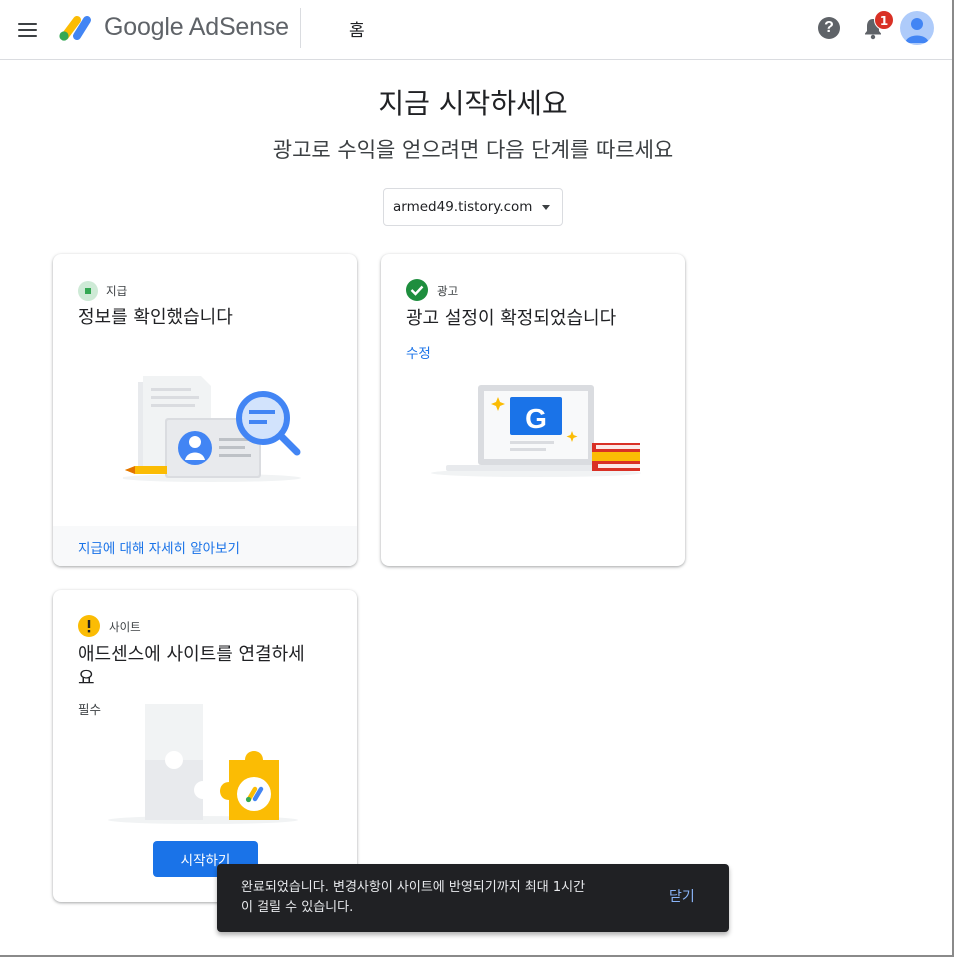 The height and width of the screenshot is (957, 954). I want to click on site-card-label: 사이트, so click(125, 627).